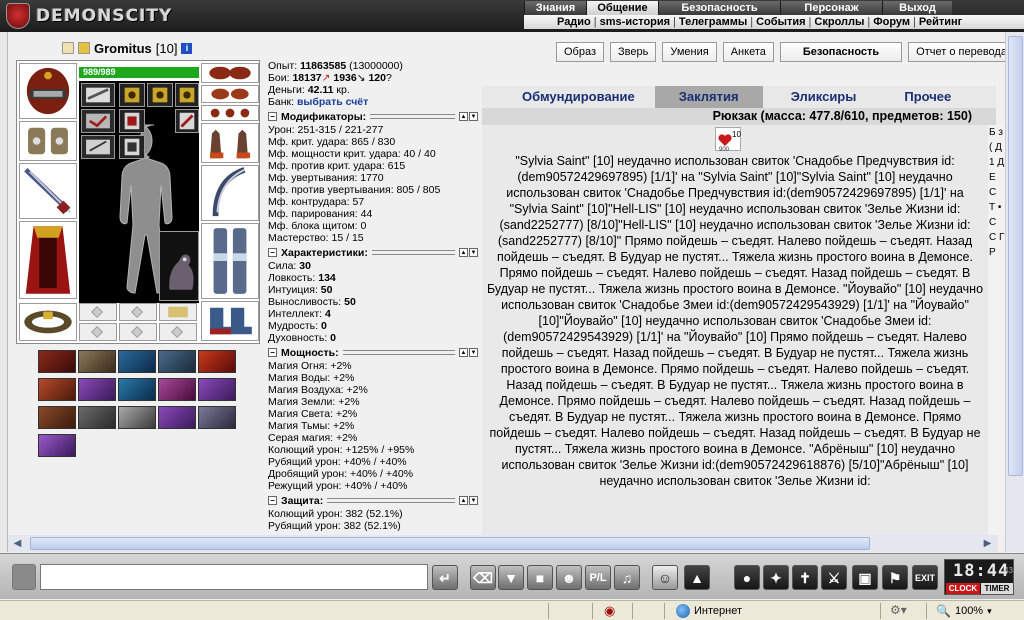 Image resolution: width=1024 pixels, height=620 pixels. Describe the element at coordinates (780, 22) in the screenshot. I see `submenu-events: События` at that location.